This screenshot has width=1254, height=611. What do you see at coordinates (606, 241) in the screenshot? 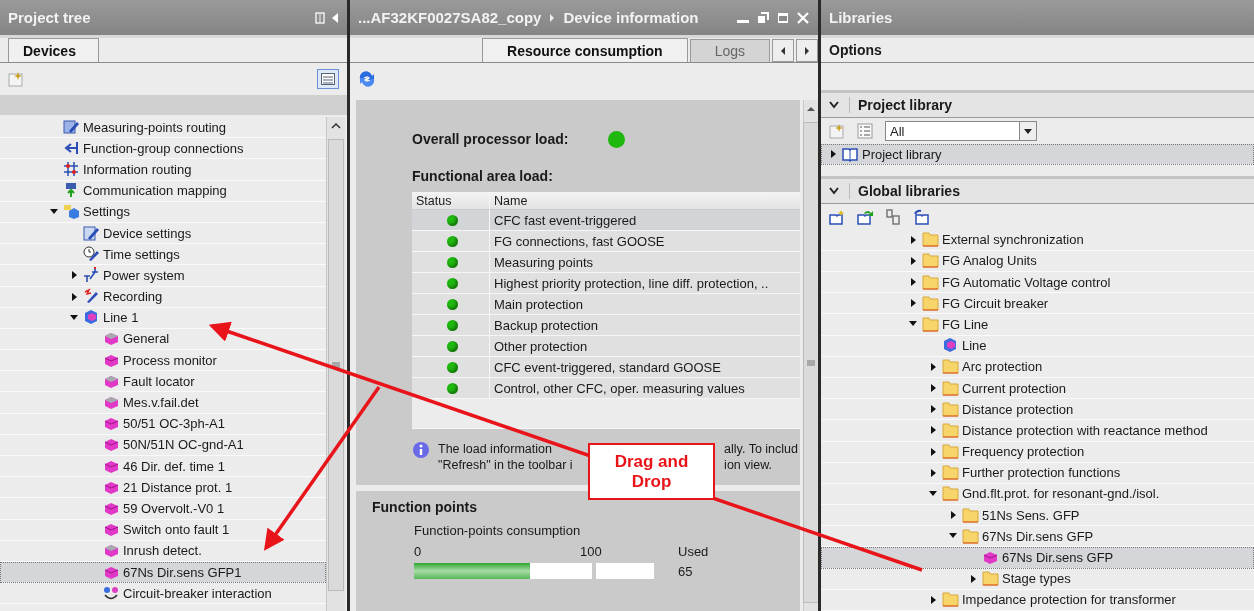
I see `table-row: FG connections, fast GOOSE` at bounding box center [606, 241].